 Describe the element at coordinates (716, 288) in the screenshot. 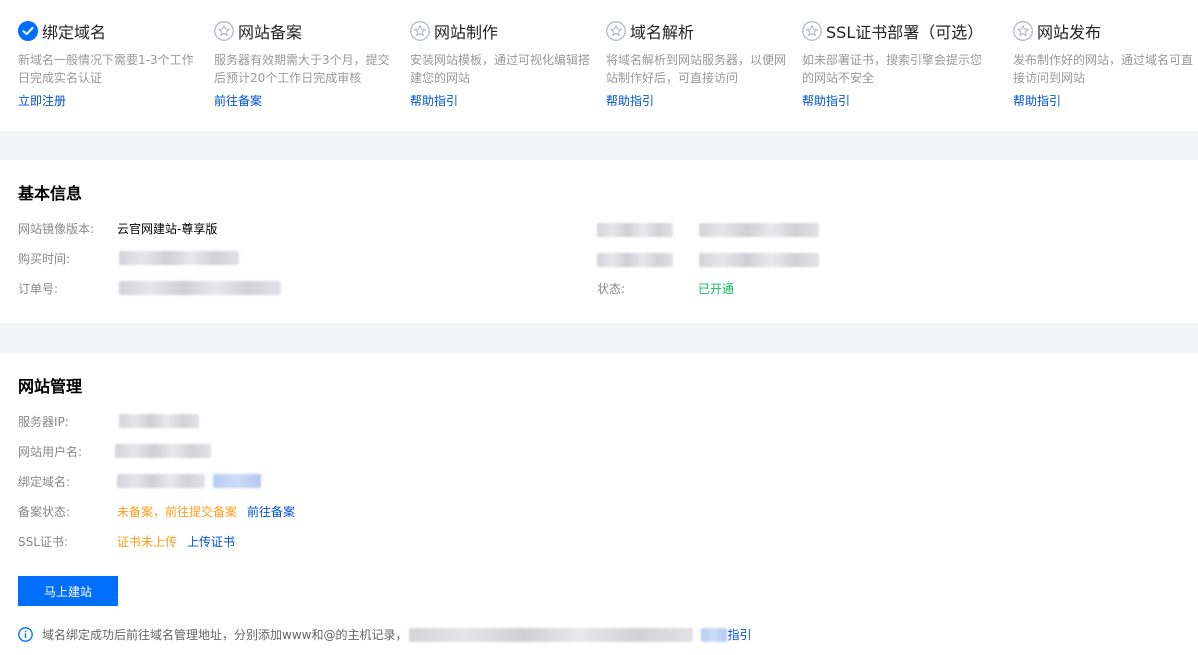

I see `status-badge: 已开通` at that location.